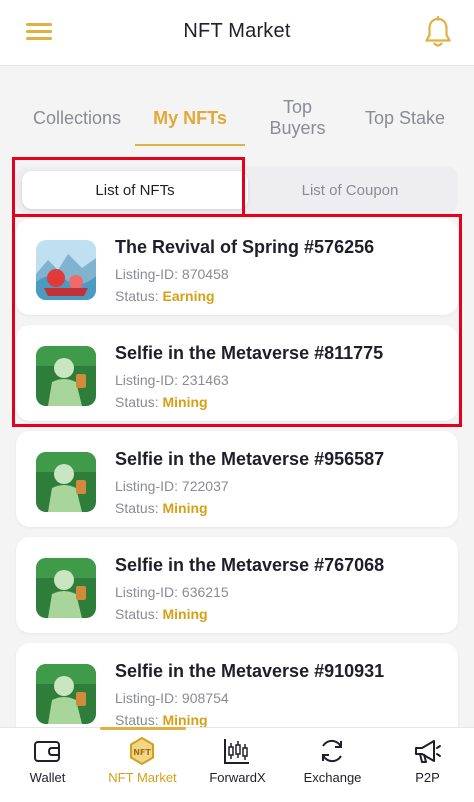 This screenshot has width=474, height=802. I want to click on listing-id: Listing-ID: 722037, so click(172, 486).